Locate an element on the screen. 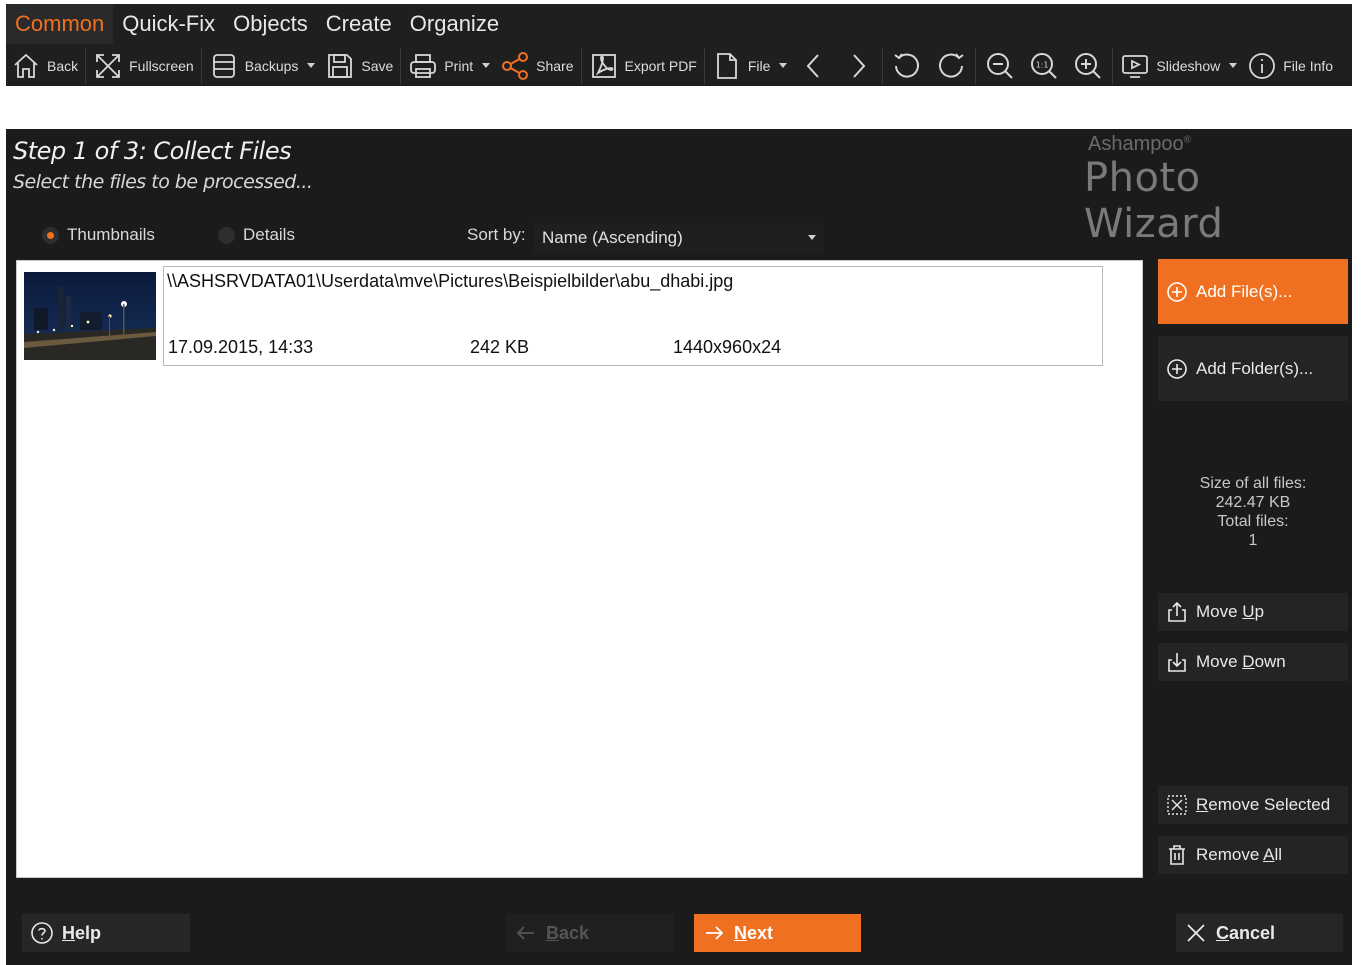 This screenshot has height=965, width=1362. remove-selected-label: Remove Selected is located at coordinates (1263, 804).